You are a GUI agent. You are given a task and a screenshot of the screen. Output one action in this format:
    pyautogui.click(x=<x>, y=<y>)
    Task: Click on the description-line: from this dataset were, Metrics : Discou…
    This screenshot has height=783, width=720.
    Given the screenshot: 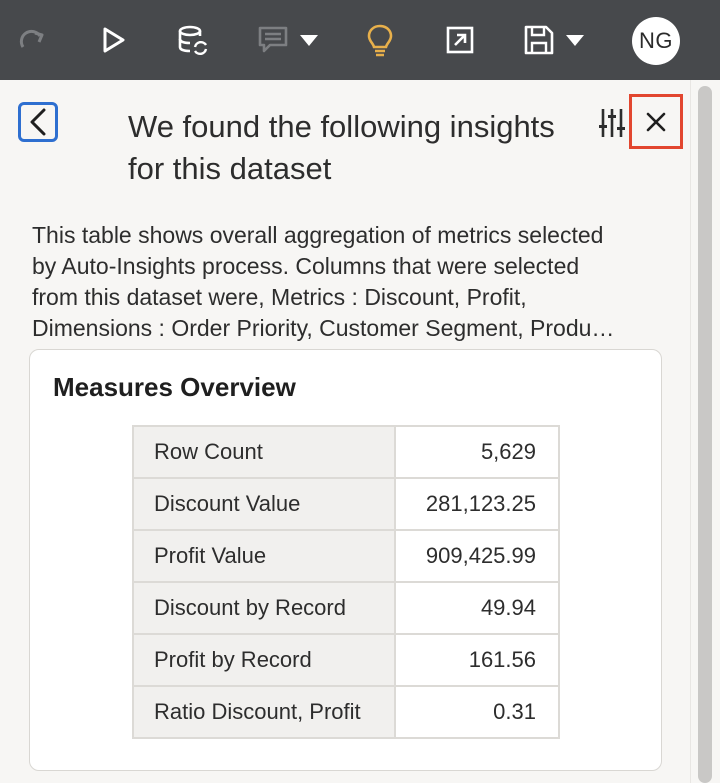 What is the action you would take?
    pyautogui.click(x=279, y=297)
    